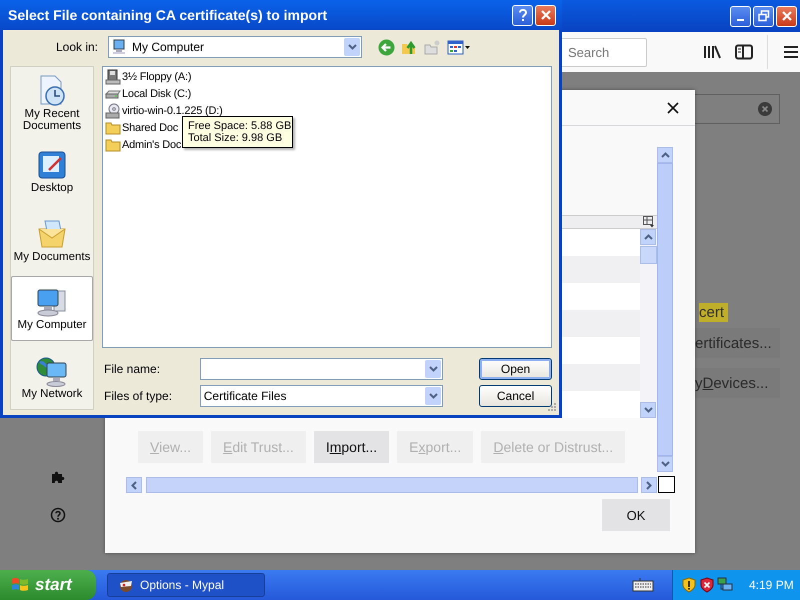 This screenshot has height=600, width=800. Describe the element at coordinates (138, 395) in the screenshot. I see `file-type-label: Files of type:` at that location.